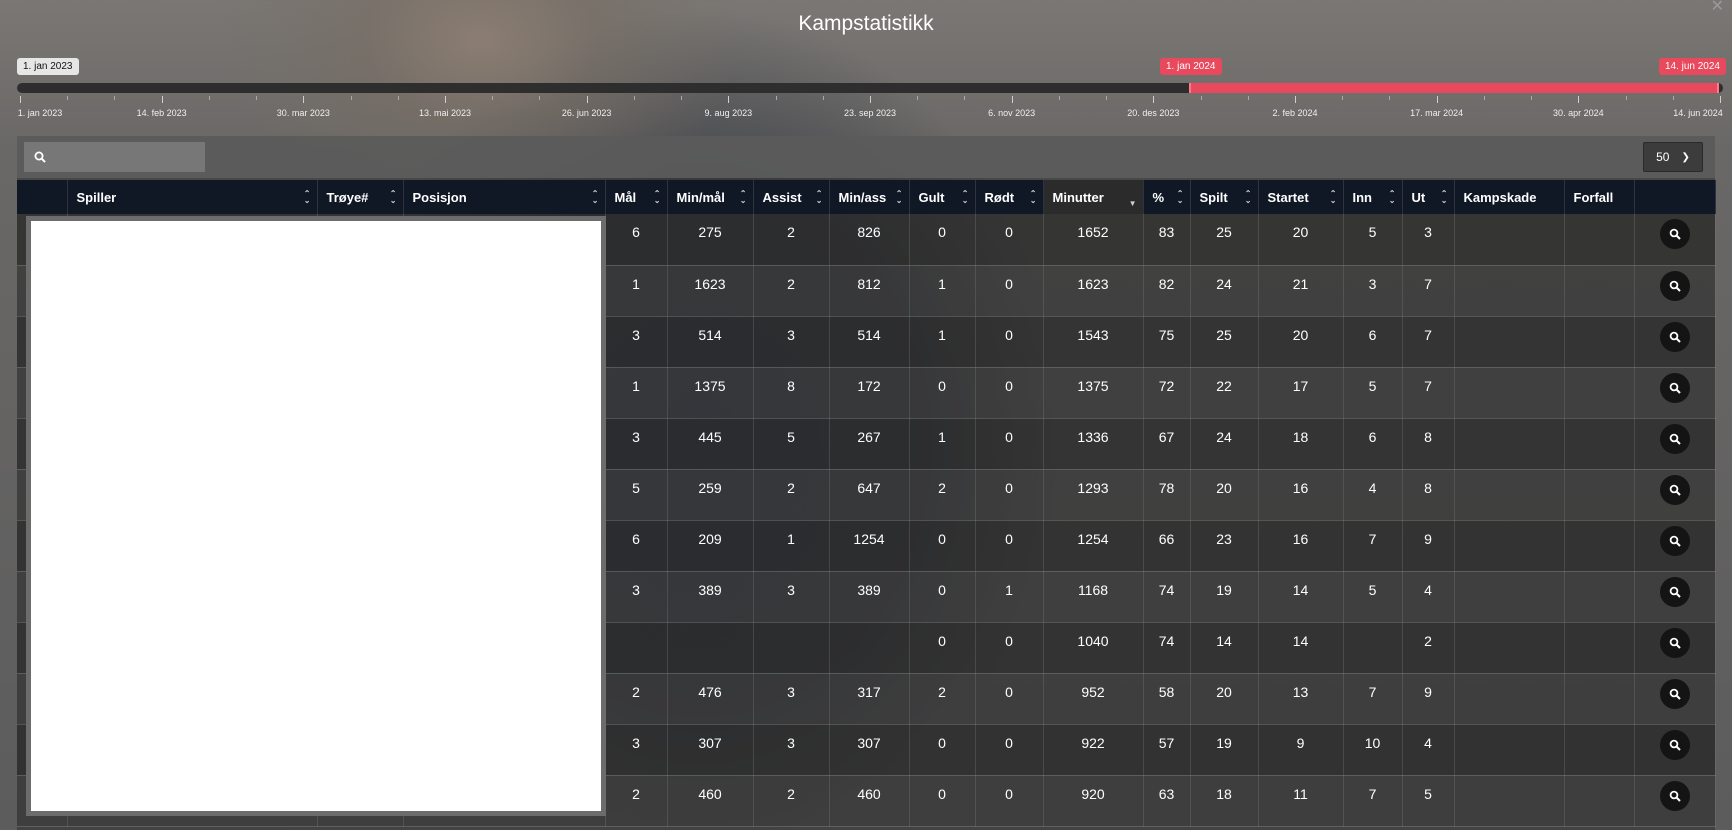  I want to click on column-header-assist: Assist ⌃ ⌄, so click(791, 197).